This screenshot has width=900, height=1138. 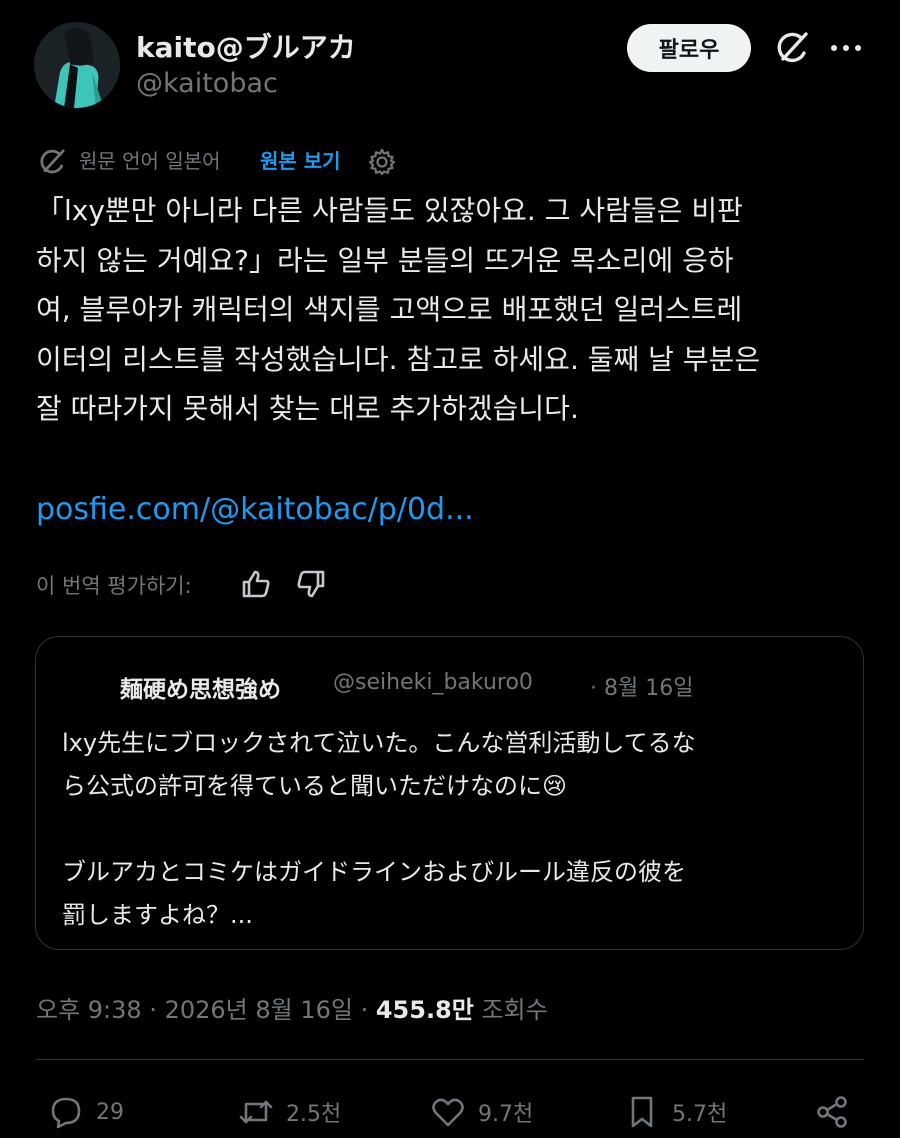 I want to click on author-avatar, so click(x=77, y=65).